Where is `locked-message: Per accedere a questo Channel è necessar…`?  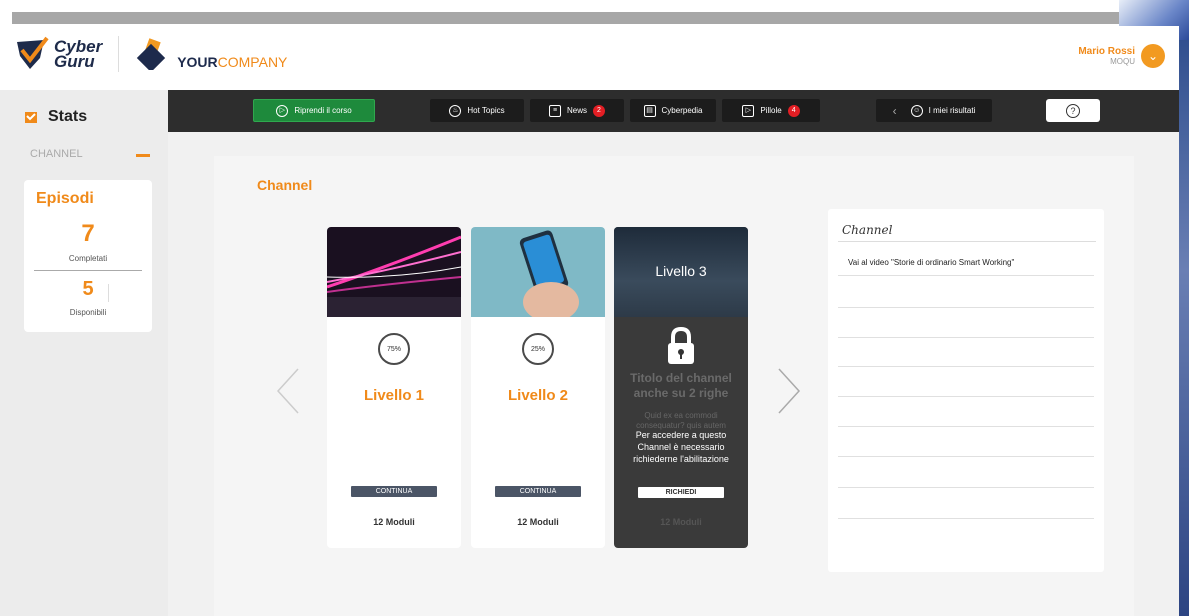 locked-message: Per accedere a questo Channel è necessar… is located at coordinates (681, 447).